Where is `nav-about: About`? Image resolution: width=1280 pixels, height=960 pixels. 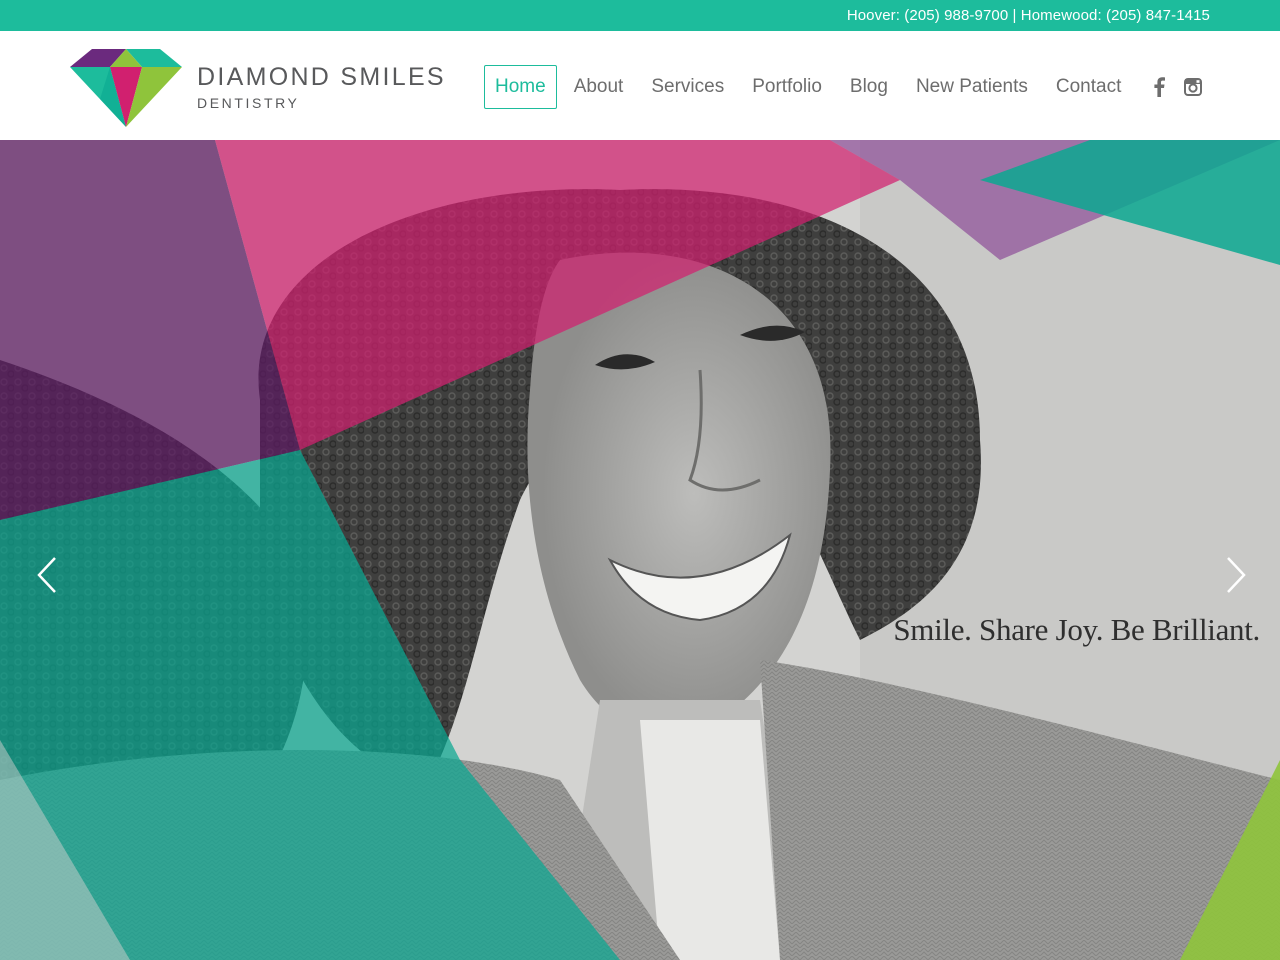 nav-about: About is located at coordinates (599, 87).